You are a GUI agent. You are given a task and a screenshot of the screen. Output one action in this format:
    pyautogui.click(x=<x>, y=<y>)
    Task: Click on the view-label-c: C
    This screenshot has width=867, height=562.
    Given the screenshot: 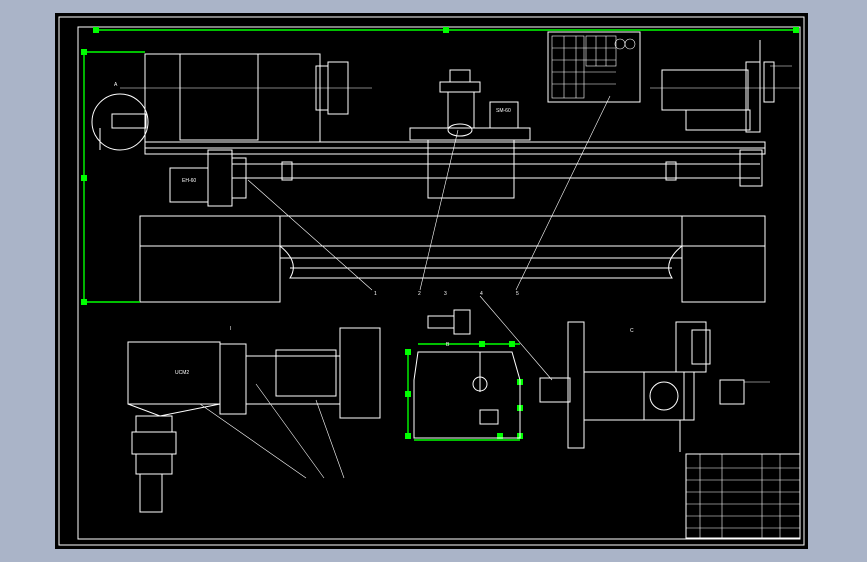 What is the action you would take?
    pyautogui.click(x=632, y=331)
    